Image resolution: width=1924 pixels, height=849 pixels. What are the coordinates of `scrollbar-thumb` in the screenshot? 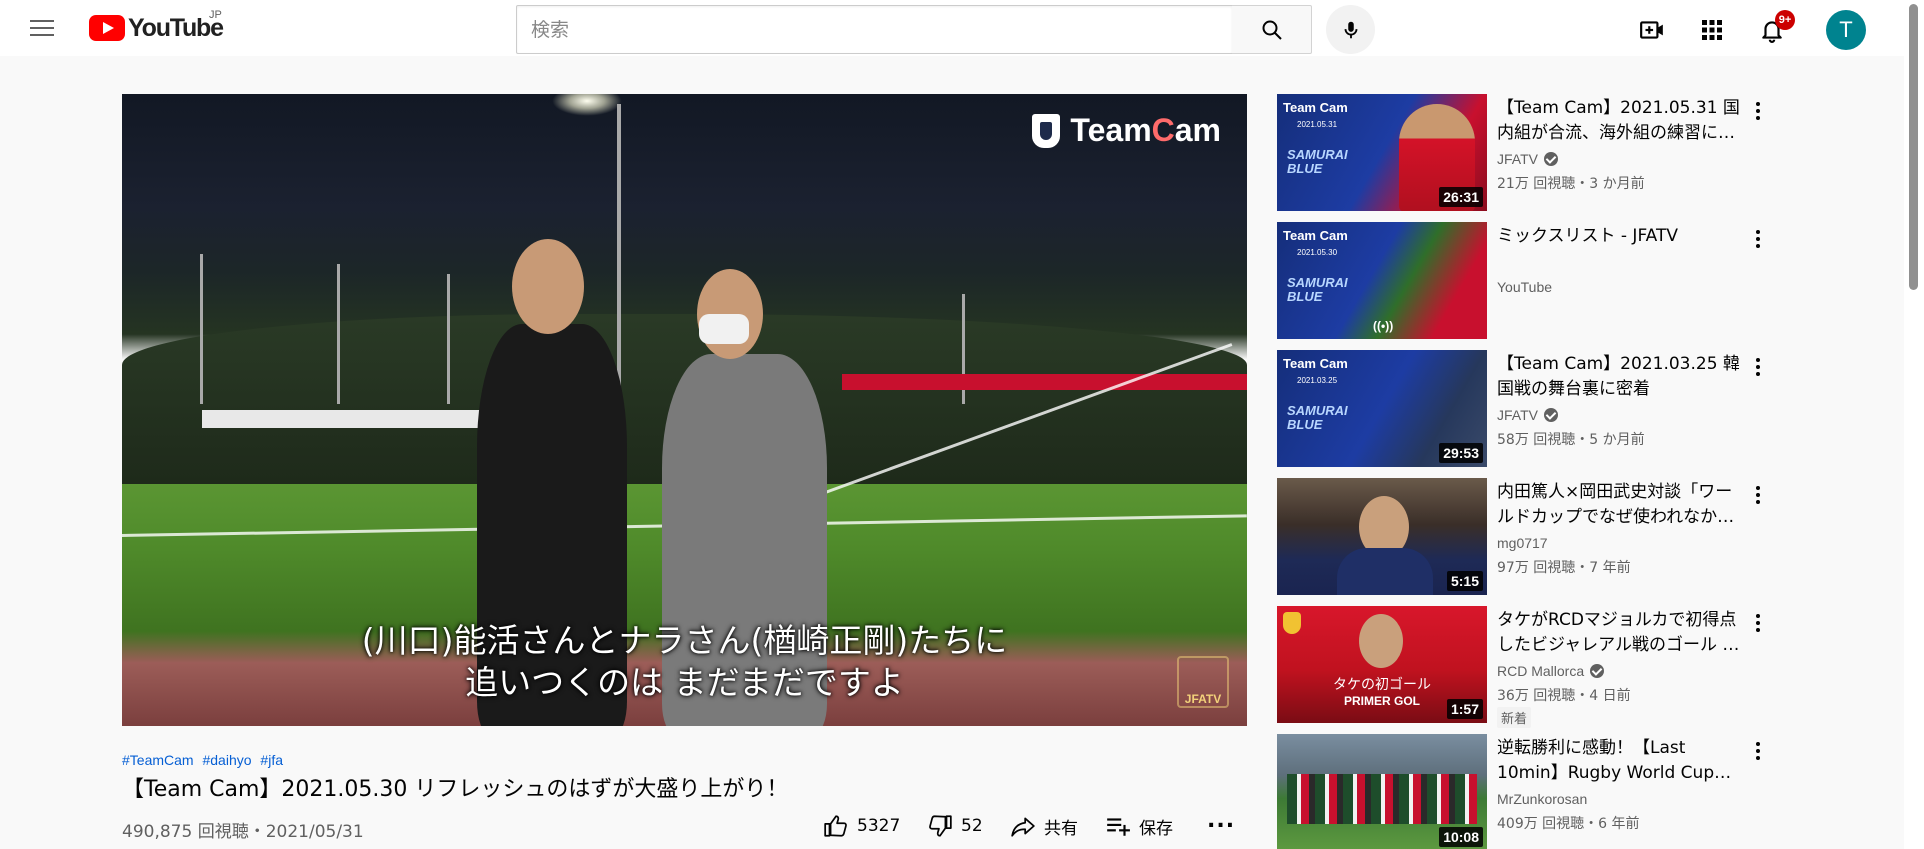 It's located at (1913, 147).